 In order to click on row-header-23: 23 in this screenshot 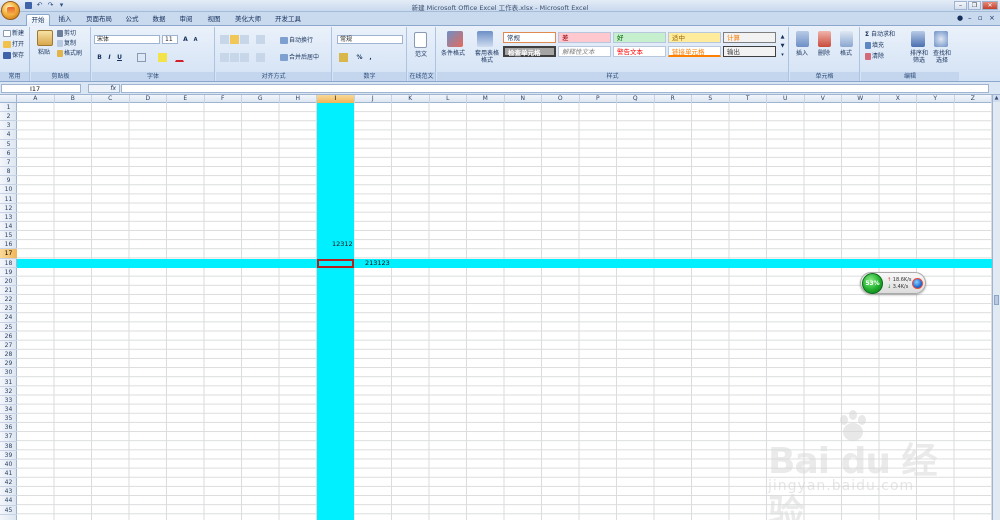, I will do `click(8, 309)`.